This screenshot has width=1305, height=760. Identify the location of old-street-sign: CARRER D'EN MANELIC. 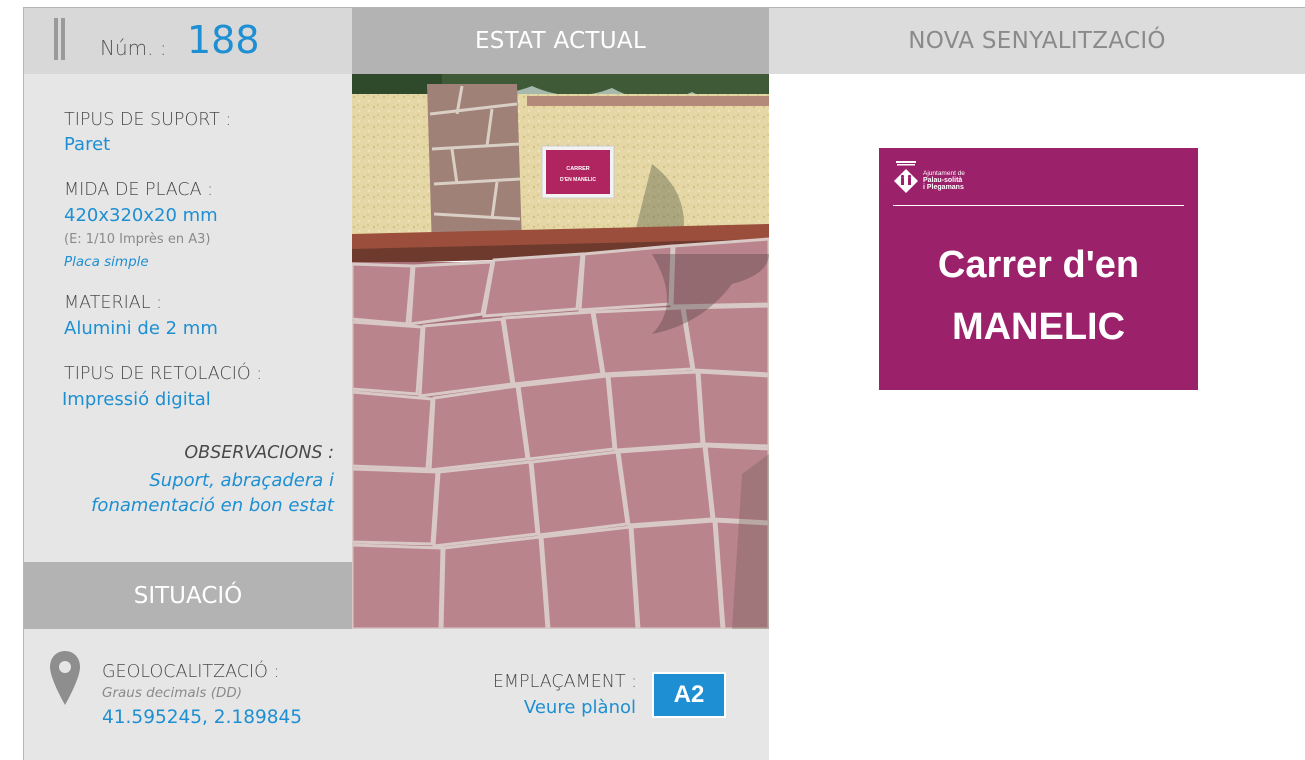
(578, 172).